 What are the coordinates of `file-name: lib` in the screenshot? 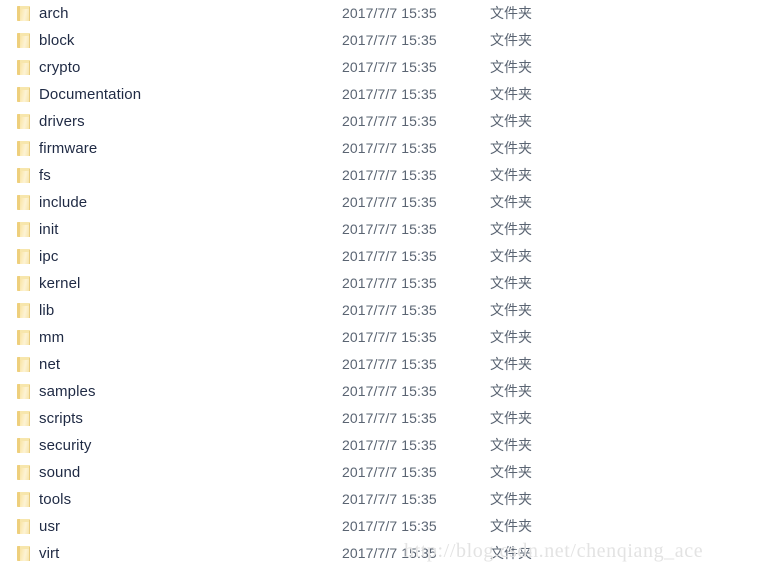 It's located at (46, 310).